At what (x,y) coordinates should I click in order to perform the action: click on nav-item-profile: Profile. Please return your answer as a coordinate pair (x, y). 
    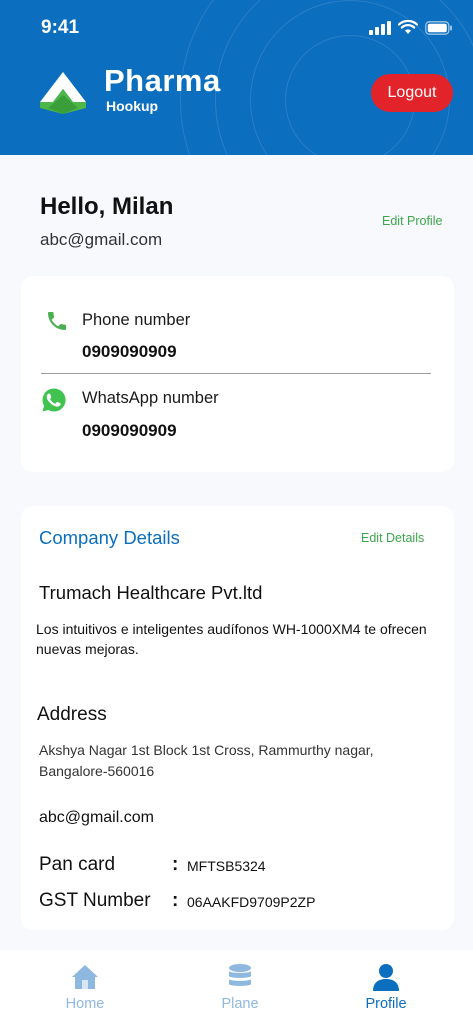
    Looking at the image, I should click on (386, 987).